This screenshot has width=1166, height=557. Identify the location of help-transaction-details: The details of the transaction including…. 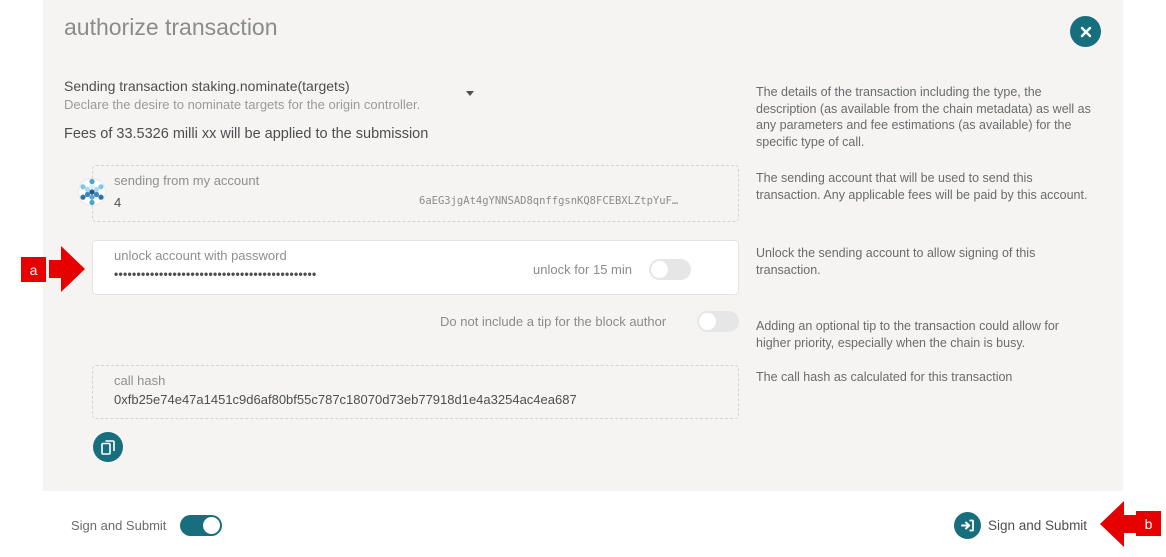
(923, 117).